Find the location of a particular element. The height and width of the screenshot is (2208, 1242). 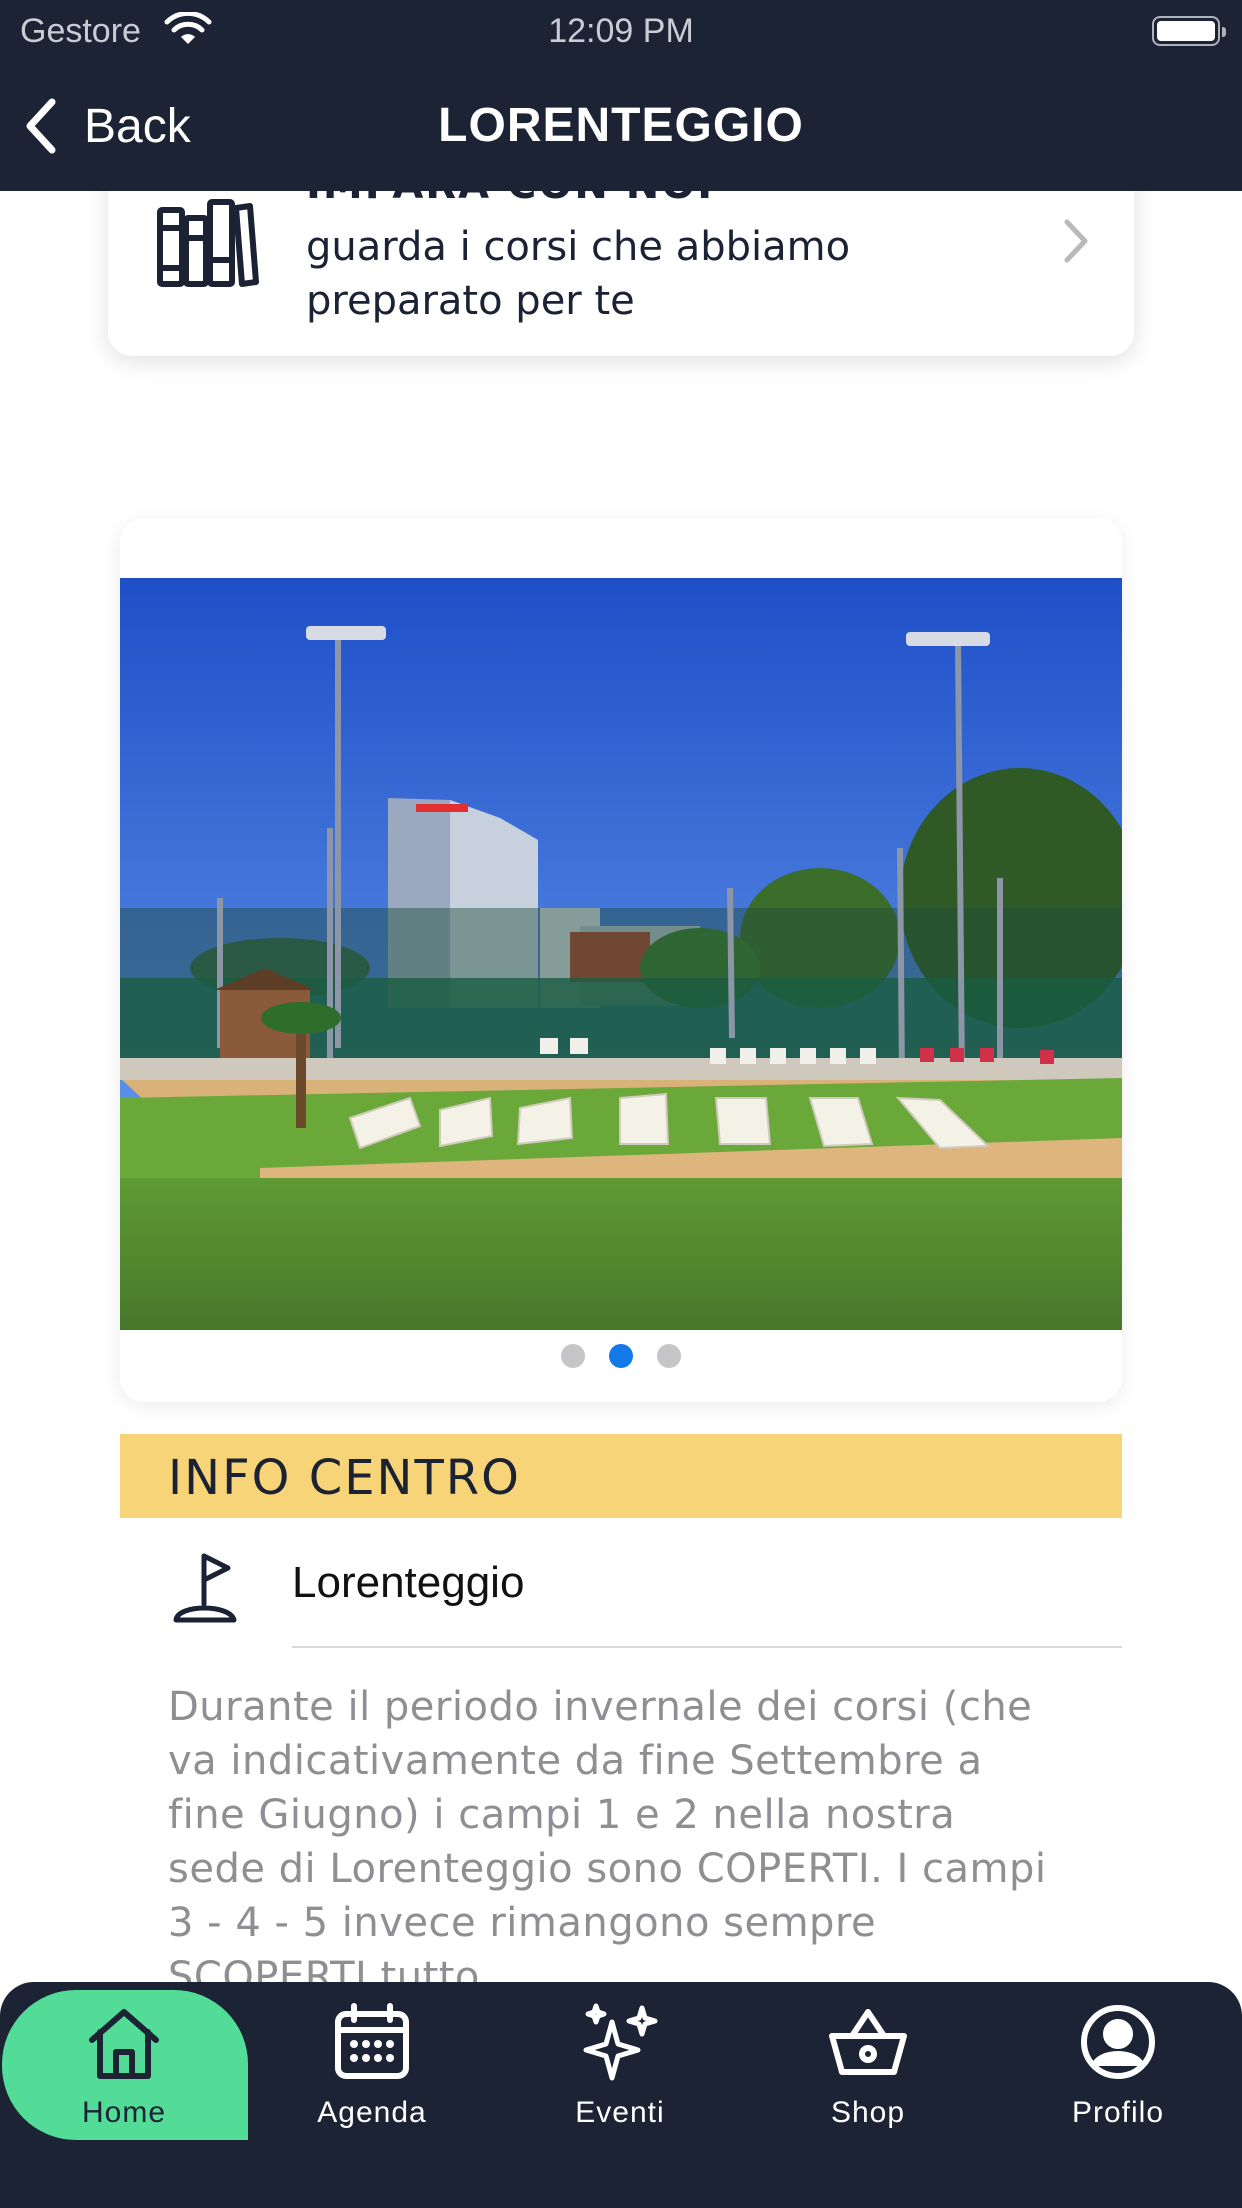

gallery-pagination is located at coordinates (621, 1356).